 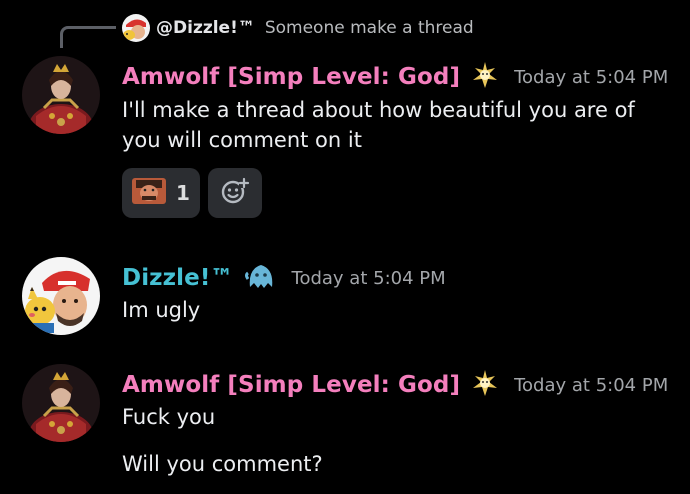 What do you see at coordinates (261, 278) in the screenshot?
I see `blue-ghost-icon` at bounding box center [261, 278].